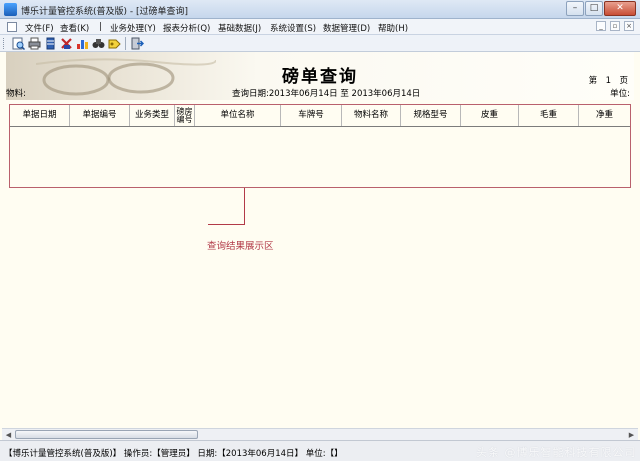 This screenshot has height=461, width=640. I want to click on mdi-controls: _ ▫ ×, so click(615, 26).